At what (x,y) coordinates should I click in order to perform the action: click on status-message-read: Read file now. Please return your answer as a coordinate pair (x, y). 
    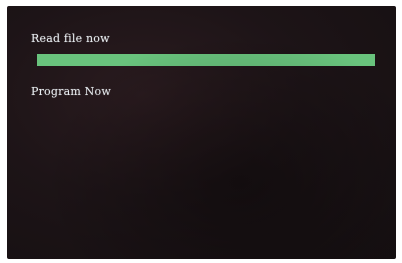
    Looking at the image, I should click on (70, 38).